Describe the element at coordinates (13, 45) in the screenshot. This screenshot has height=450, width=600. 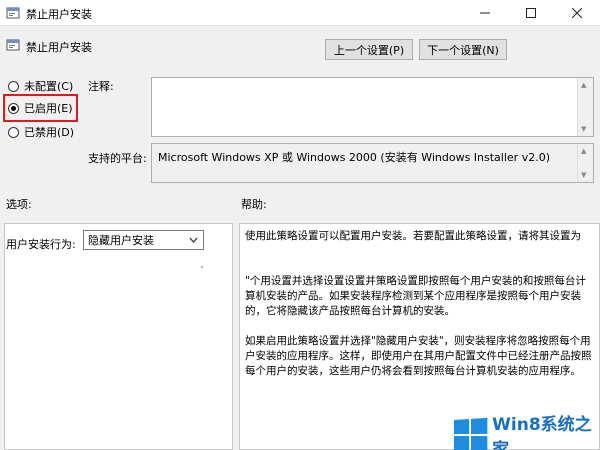
I see `policy-setting-icon` at that location.